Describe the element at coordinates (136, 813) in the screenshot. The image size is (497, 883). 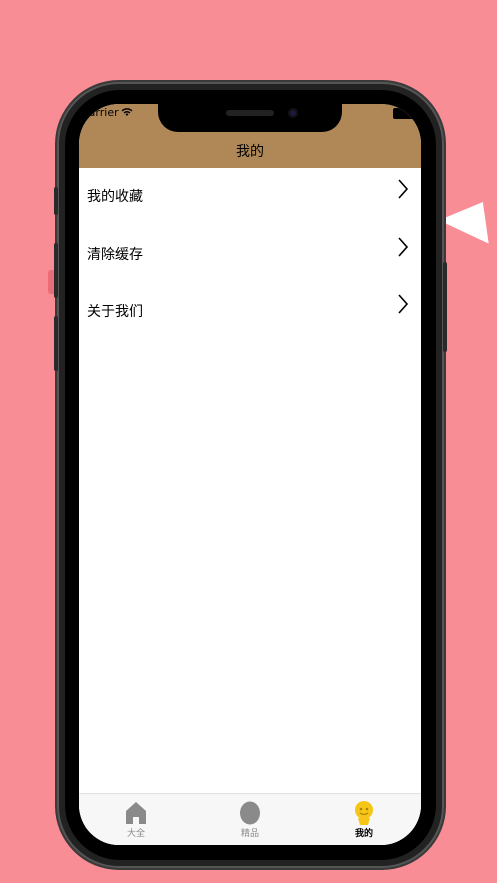
I see `home-icon` at that location.